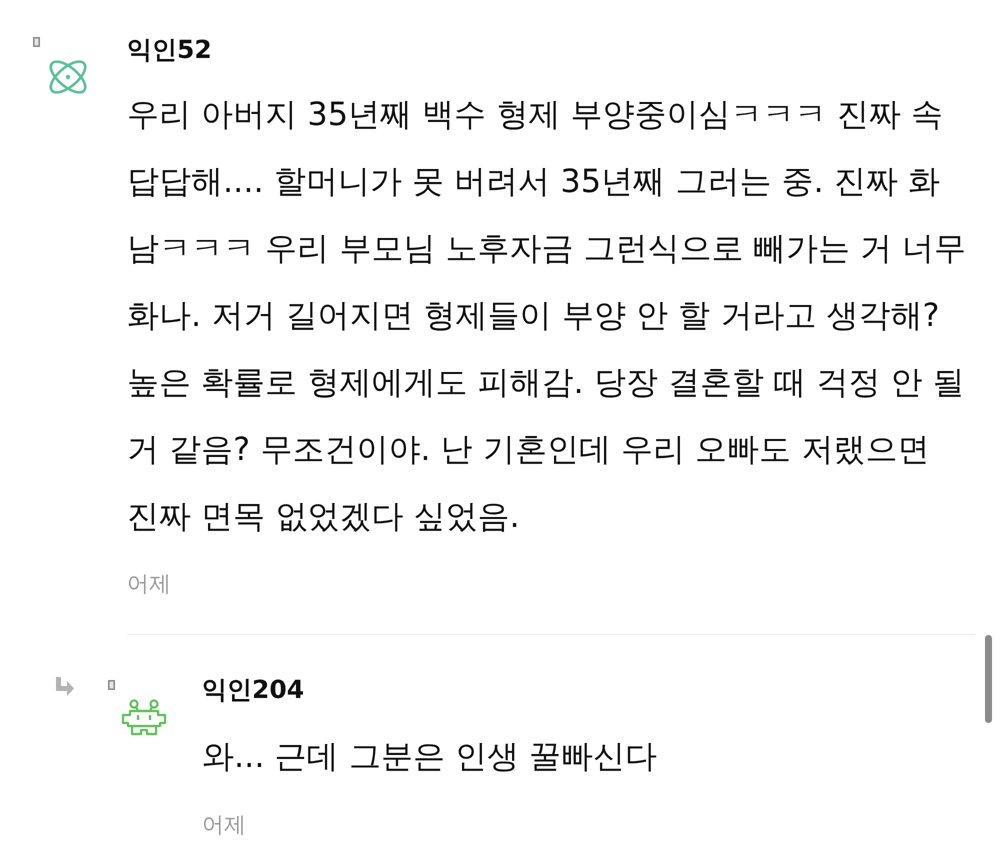 The width and height of the screenshot is (1000, 855). I want to click on comment-text: 와... 근데 그분은 인생 꿀빠신다, so click(430, 756).